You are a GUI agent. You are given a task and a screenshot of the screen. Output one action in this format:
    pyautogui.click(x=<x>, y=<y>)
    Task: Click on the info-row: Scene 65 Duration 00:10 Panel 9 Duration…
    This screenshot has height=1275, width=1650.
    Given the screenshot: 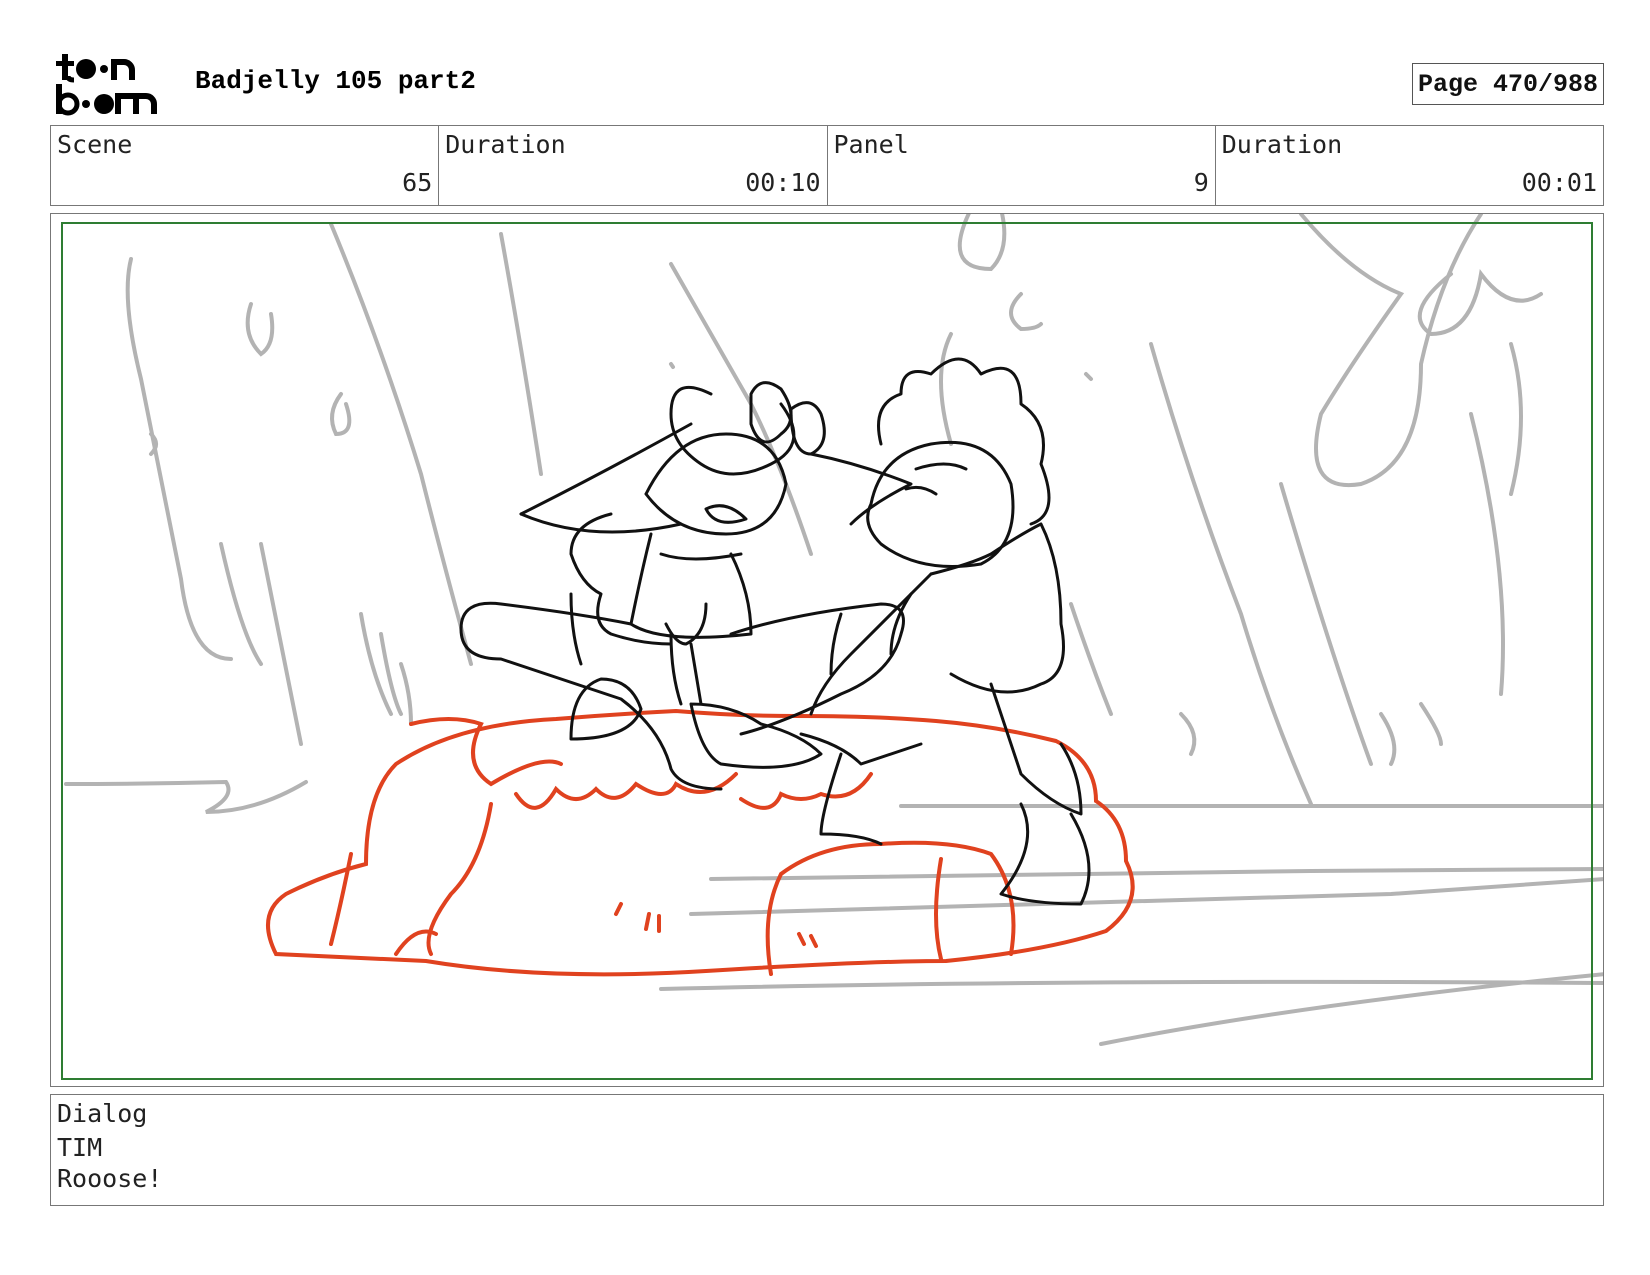 What is the action you would take?
    pyautogui.click(x=827, y=165)
    